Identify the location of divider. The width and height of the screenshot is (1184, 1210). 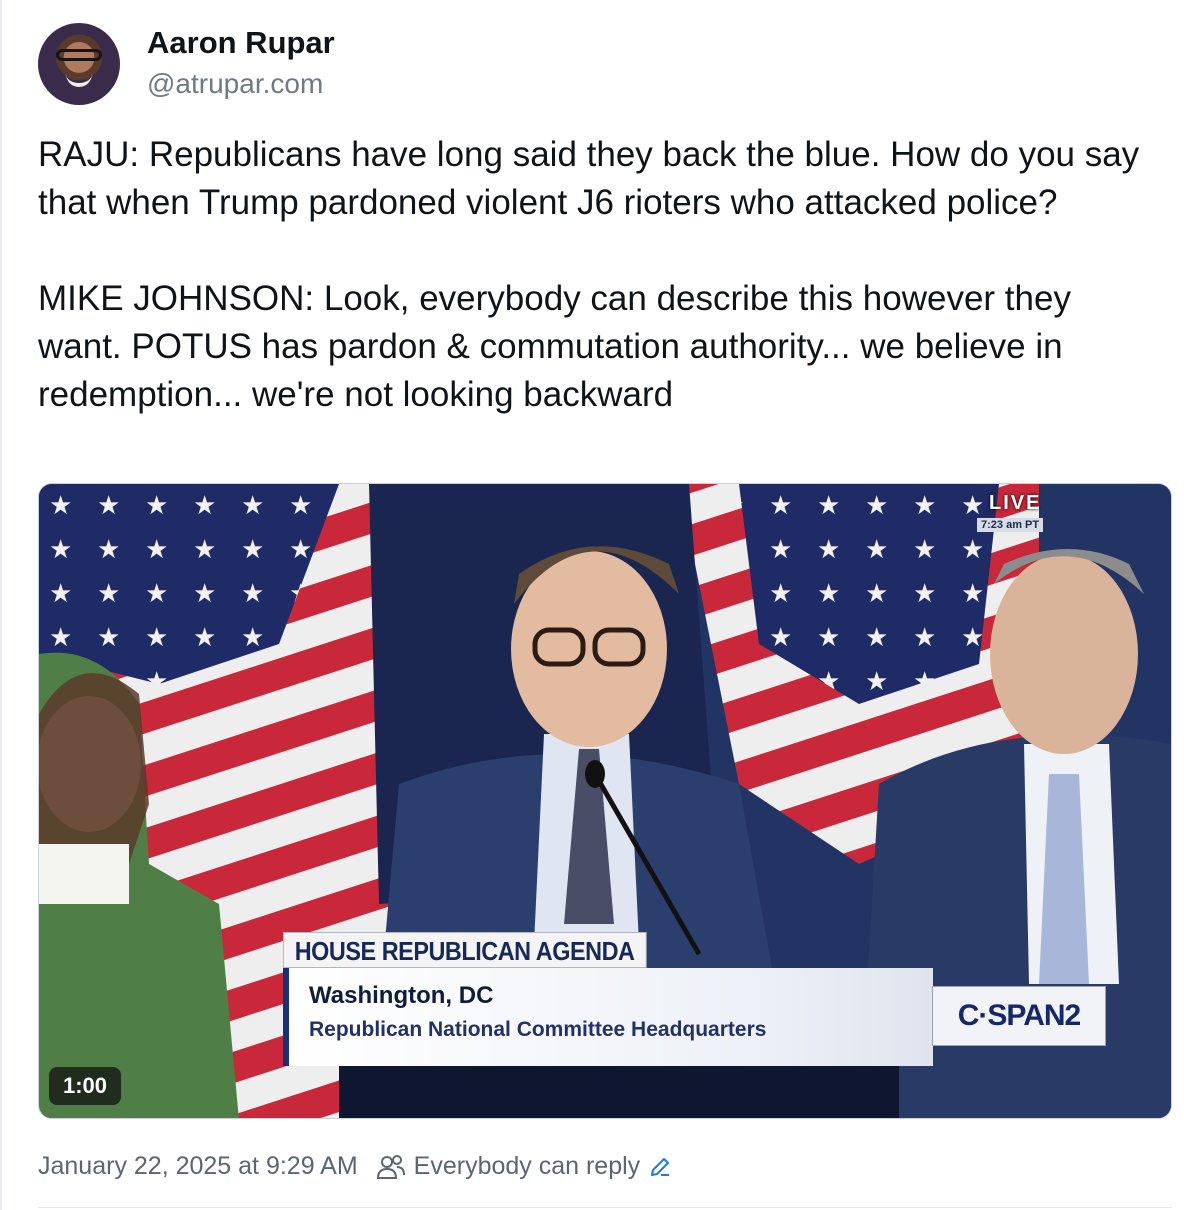
(605, 1207).